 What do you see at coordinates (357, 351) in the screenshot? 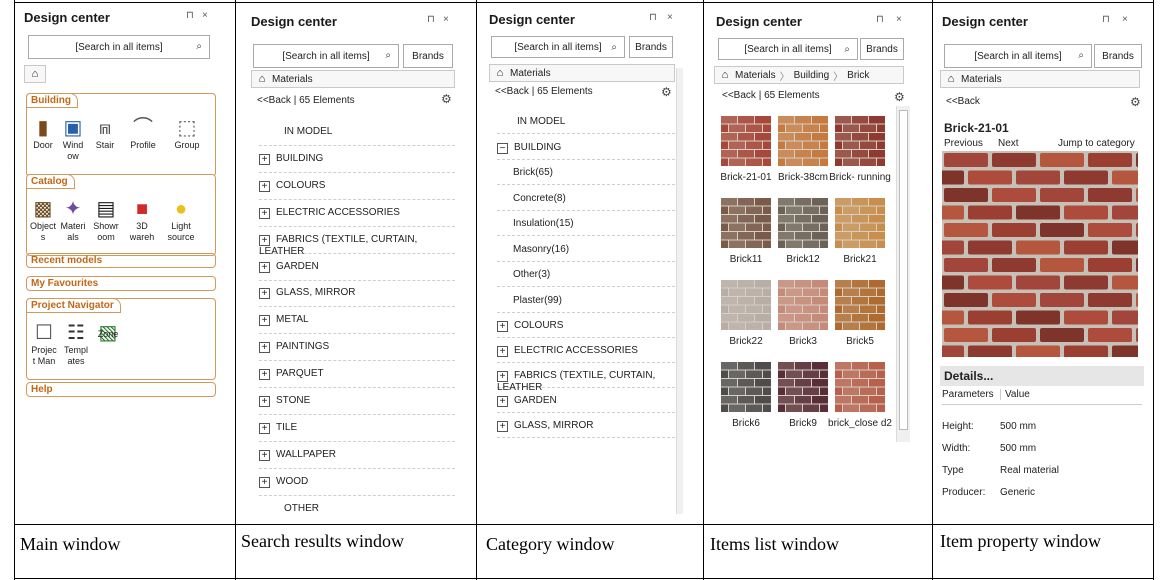
I see `category-row: + PAINTINGS` at bounding box center [357, 351].